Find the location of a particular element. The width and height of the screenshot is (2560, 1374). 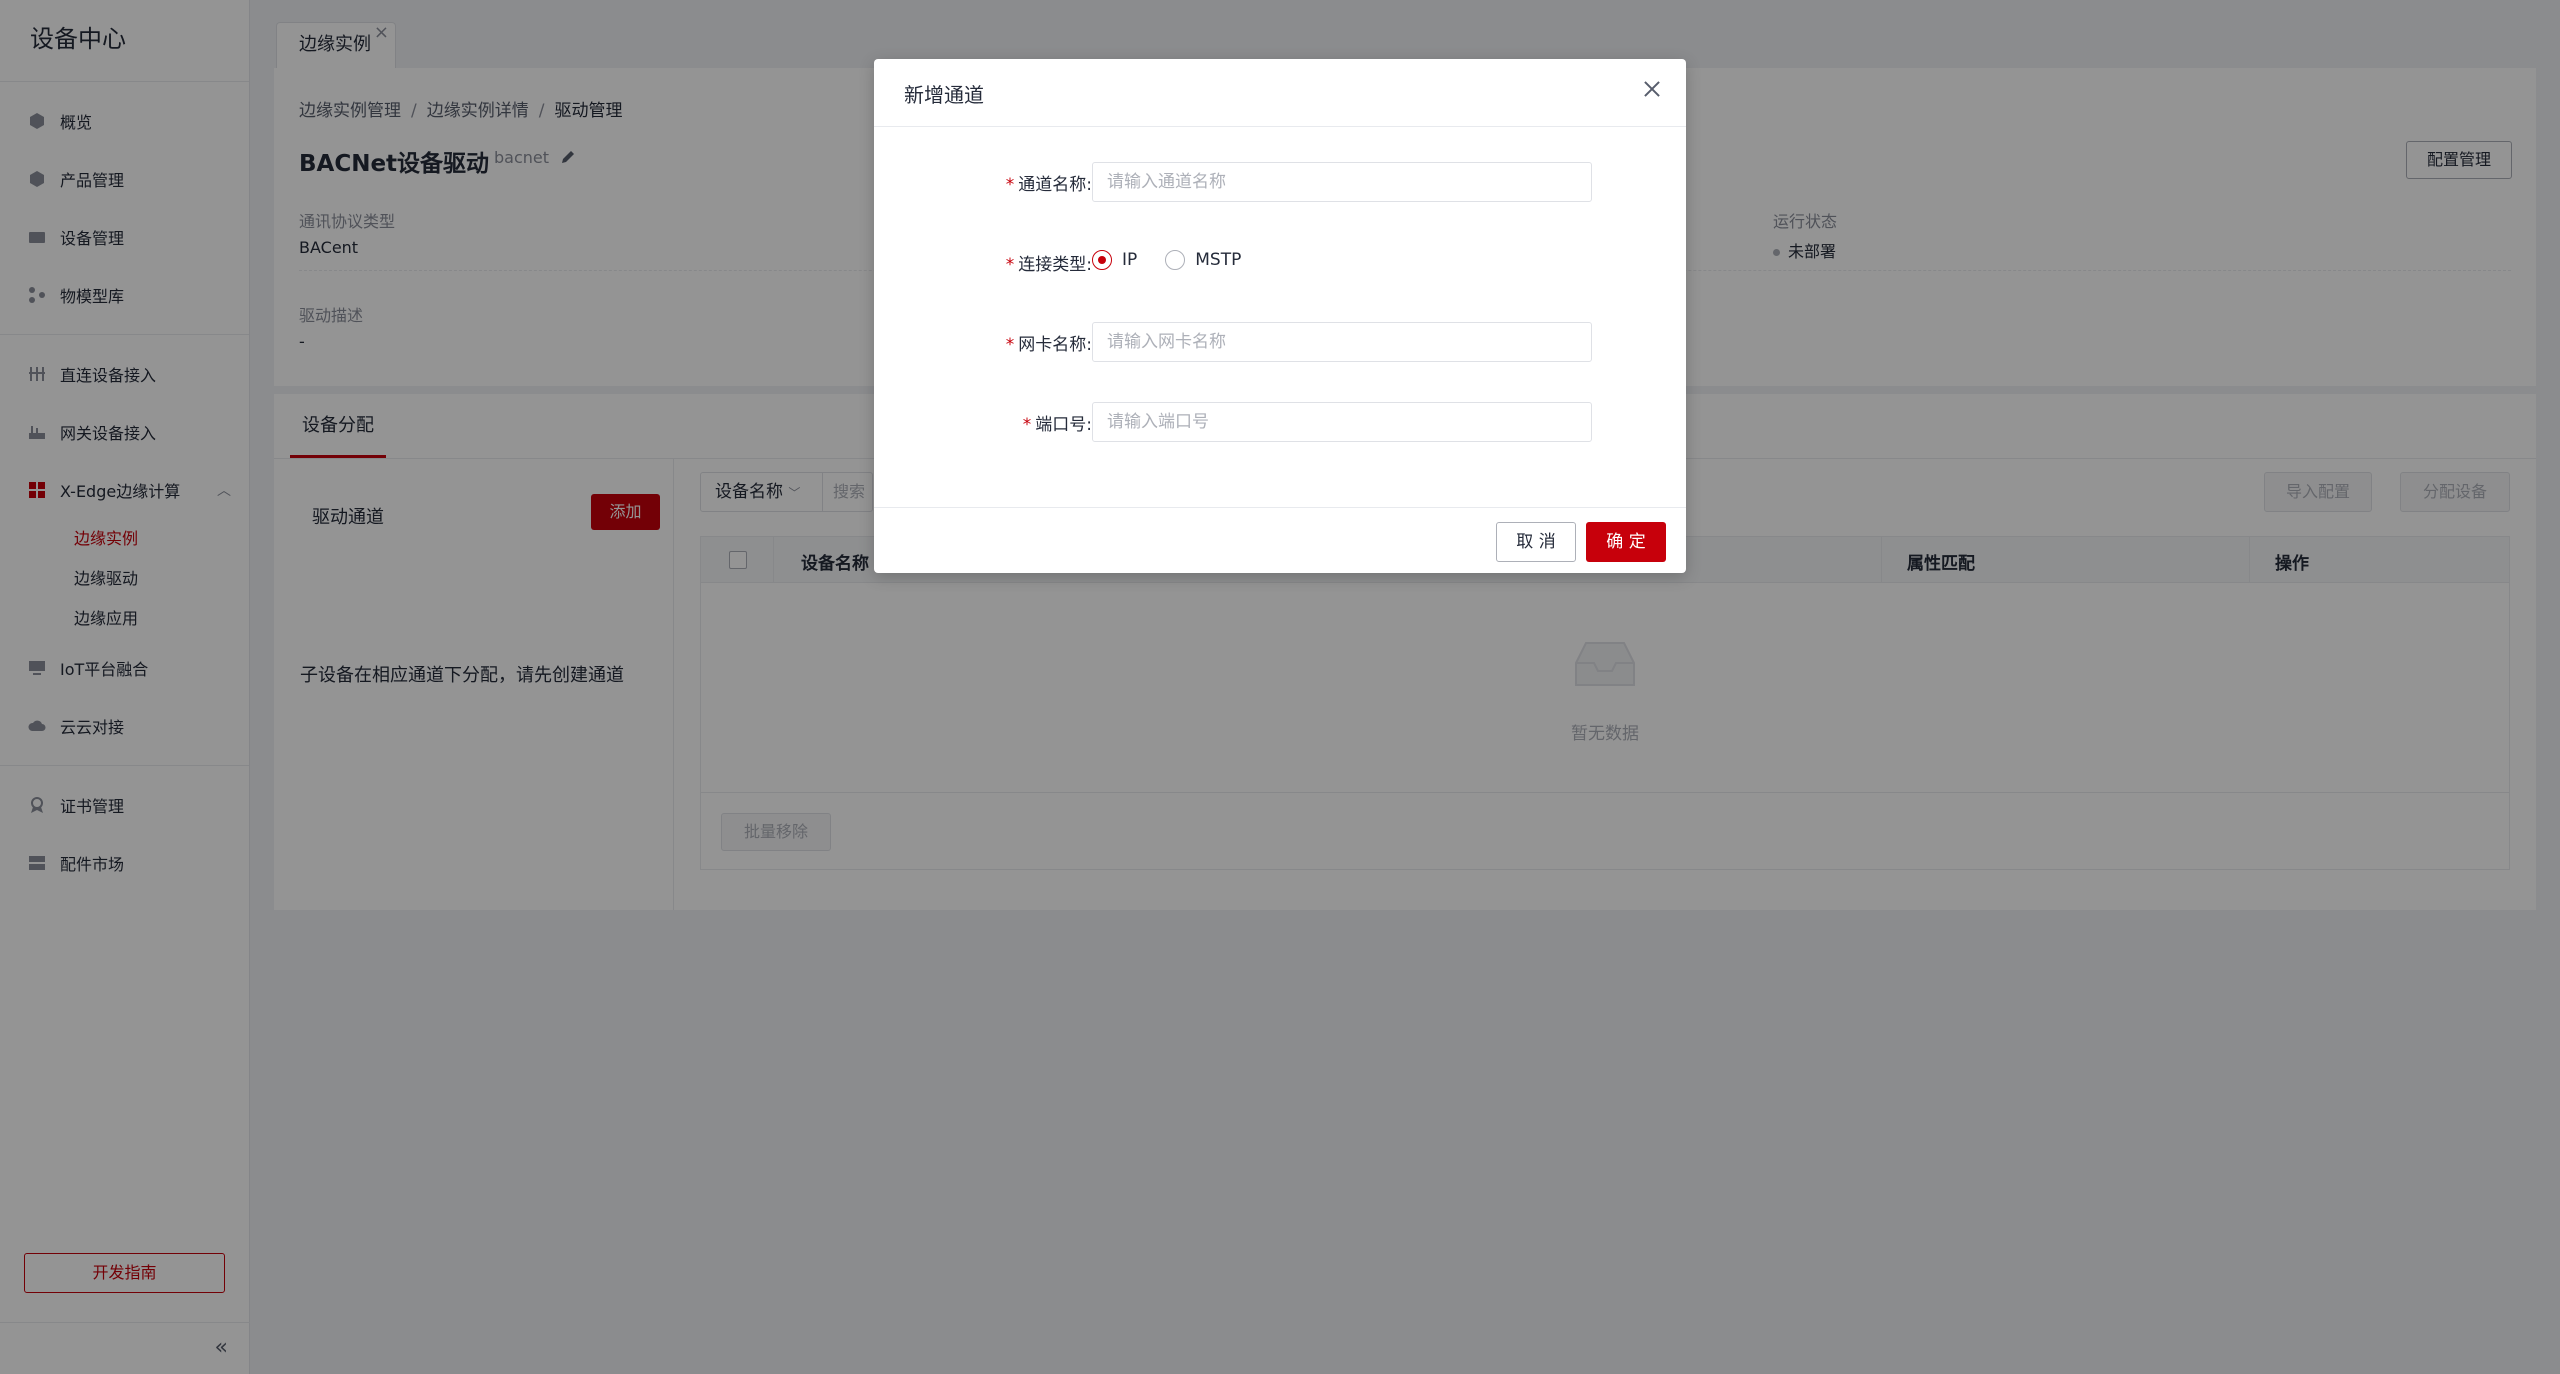

form-row-nic-name: * 网卡名称: is located at coordinates (1280, 342).